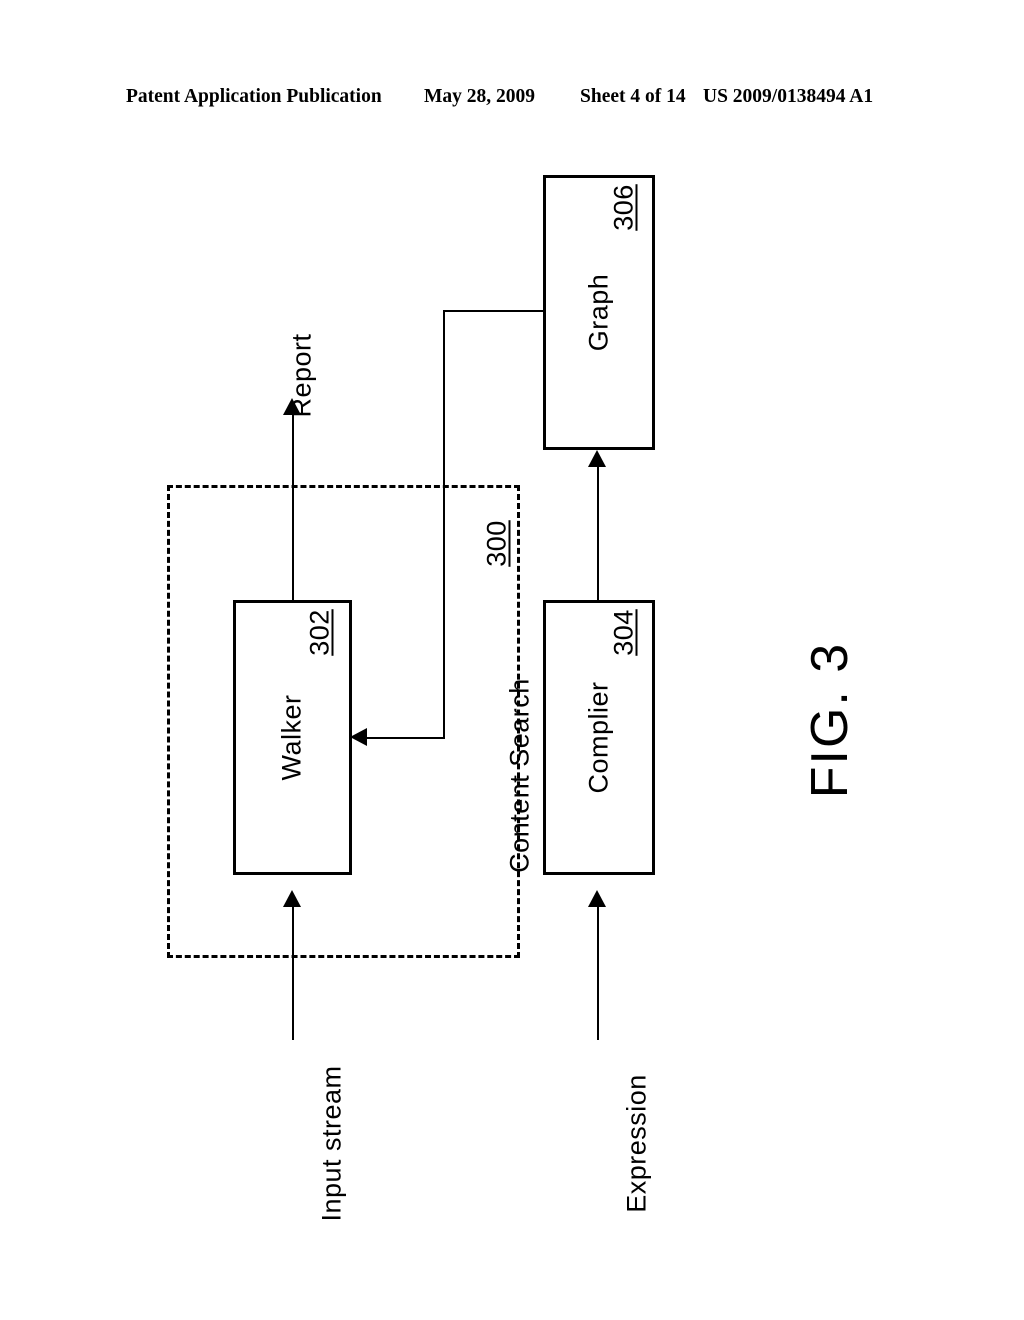 This screenshot has height=1320, width=1024. I want to click on flow-label-report: Report, so click(301, 375).